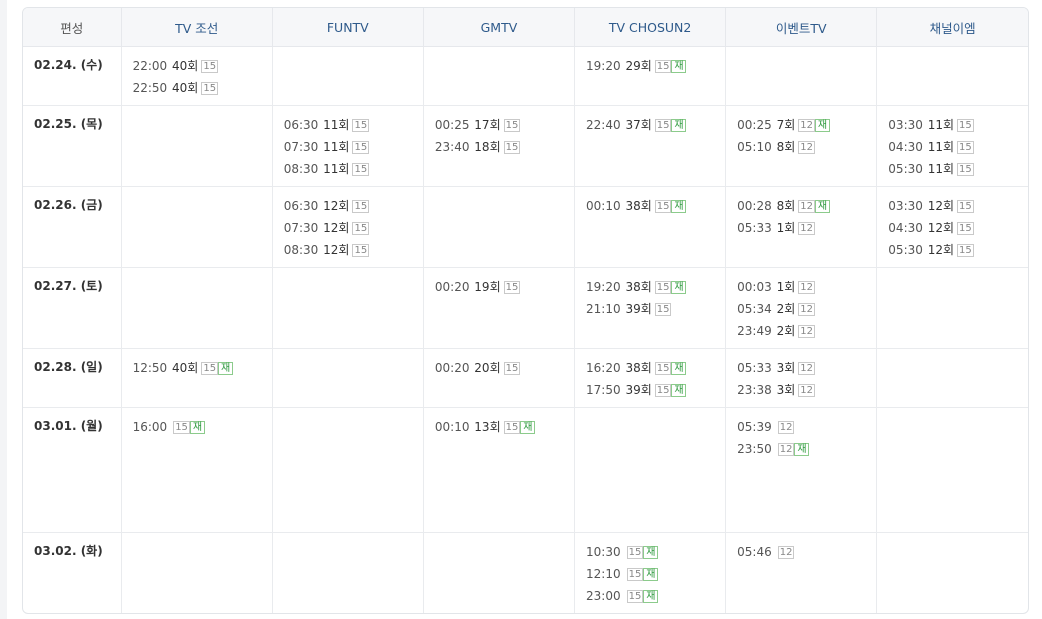 The image size is (1042, 619). Describe the element at coordinates (72, 76) in the screenshot. I see `schedule-date: 02.24. (수)` at that location.